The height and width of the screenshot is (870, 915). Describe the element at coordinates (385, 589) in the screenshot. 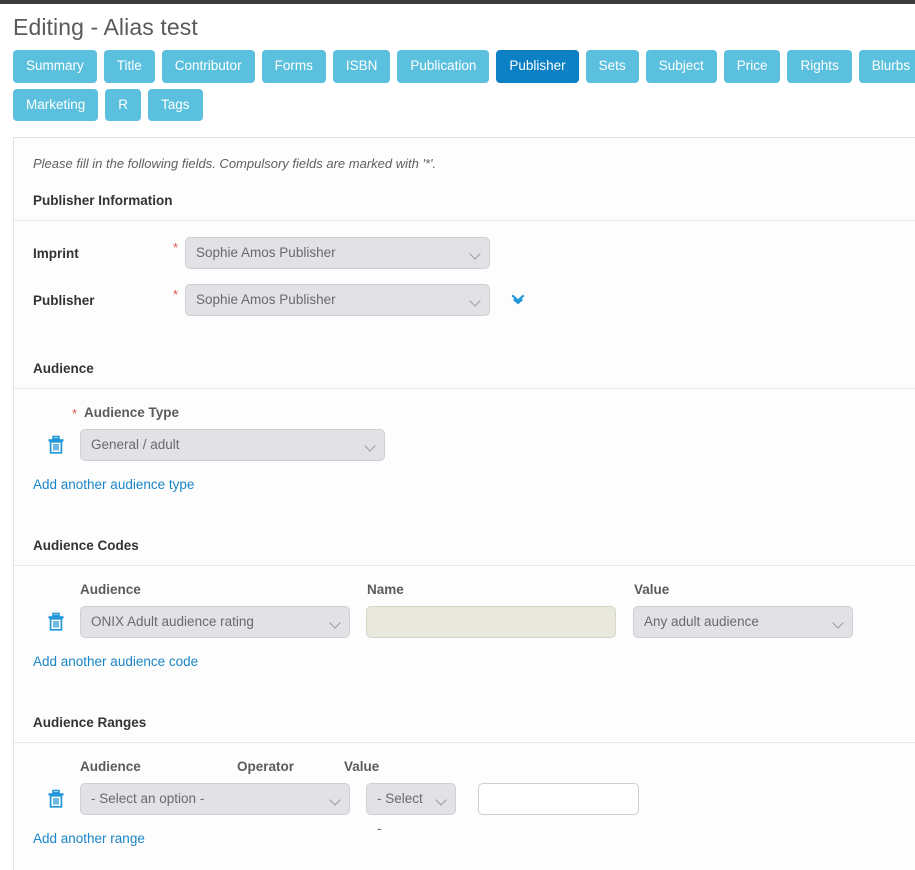

I see `column-header-name: Name` at that location.